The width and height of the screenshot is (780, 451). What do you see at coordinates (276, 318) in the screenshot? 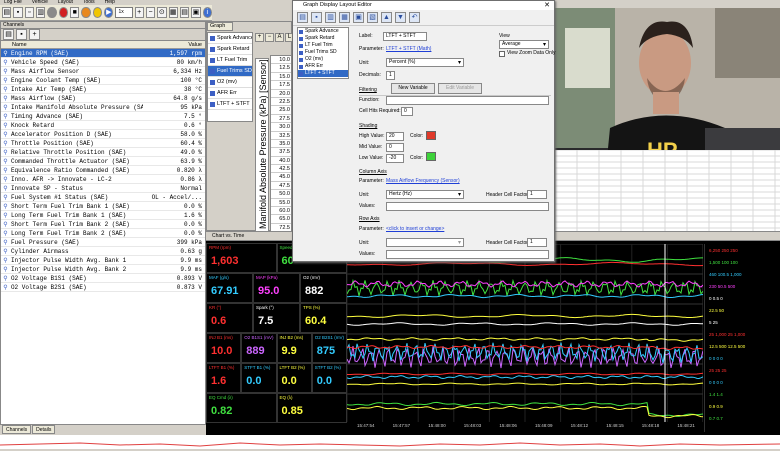
I see `gauge: Spark (°) 7.5` at bounding box center [276, 318].